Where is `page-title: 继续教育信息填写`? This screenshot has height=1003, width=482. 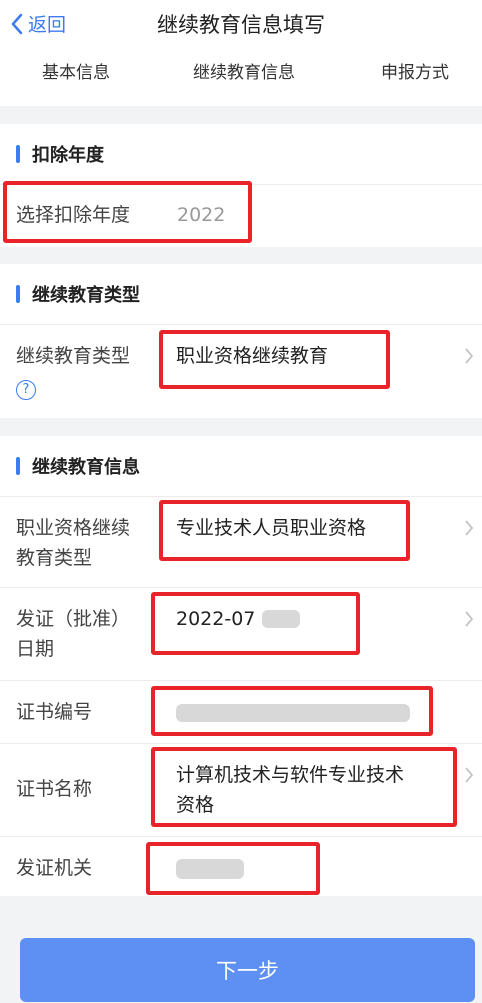
page-title: 继续教育信息填写 is located at coordinates (241, 25).